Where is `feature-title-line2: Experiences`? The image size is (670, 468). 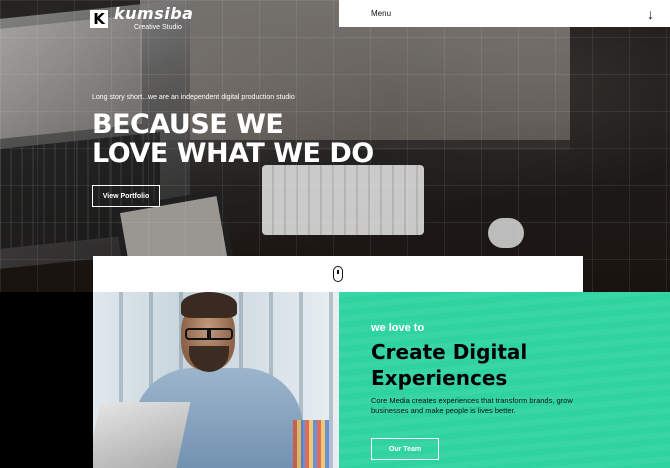
feature-title-line2: Experiences is located at coordinates (439, 378).